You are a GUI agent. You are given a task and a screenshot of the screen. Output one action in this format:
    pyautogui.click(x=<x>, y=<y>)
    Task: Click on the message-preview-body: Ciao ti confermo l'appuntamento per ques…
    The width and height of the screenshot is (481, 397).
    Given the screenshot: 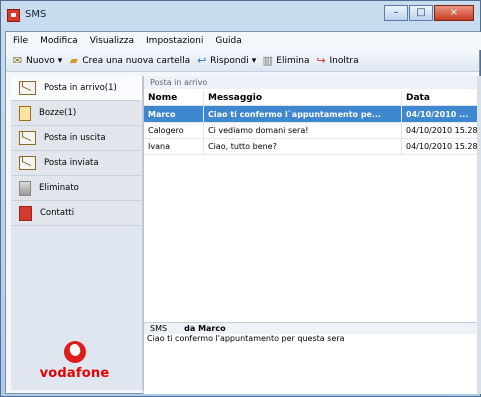 What is the action you would take?
    pyautogui.click(x=246, y=338)
    